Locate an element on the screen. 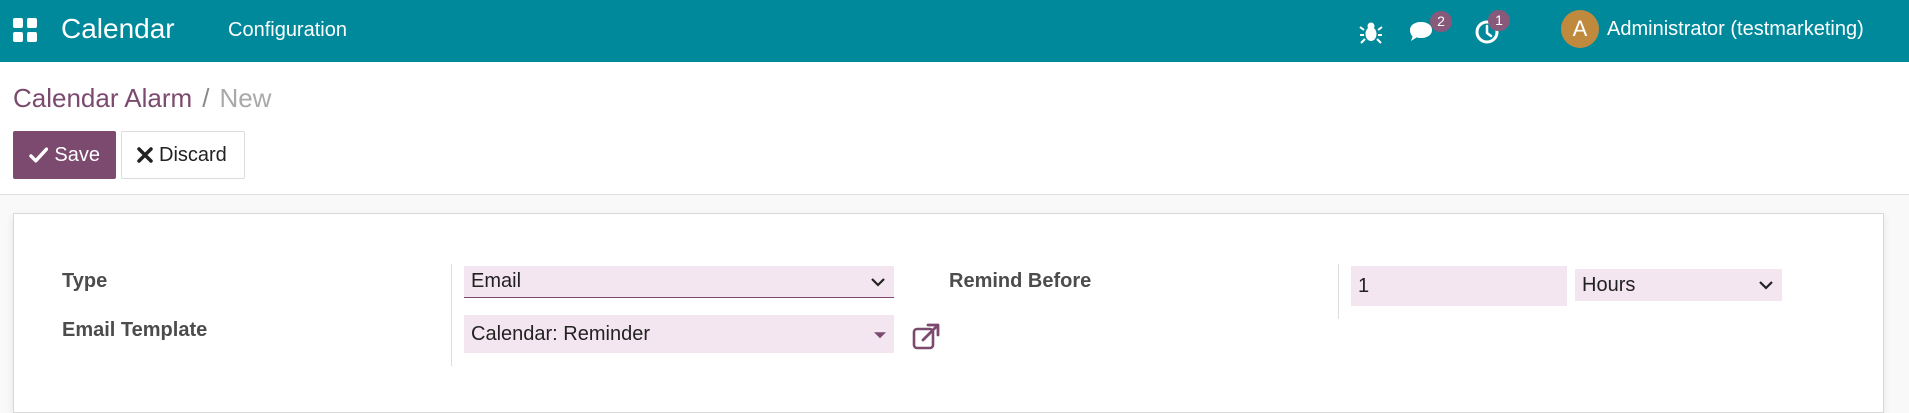 This screenshot has width=1909, height=413. breadcrumb-current: New is located at coordinates (245, 98).